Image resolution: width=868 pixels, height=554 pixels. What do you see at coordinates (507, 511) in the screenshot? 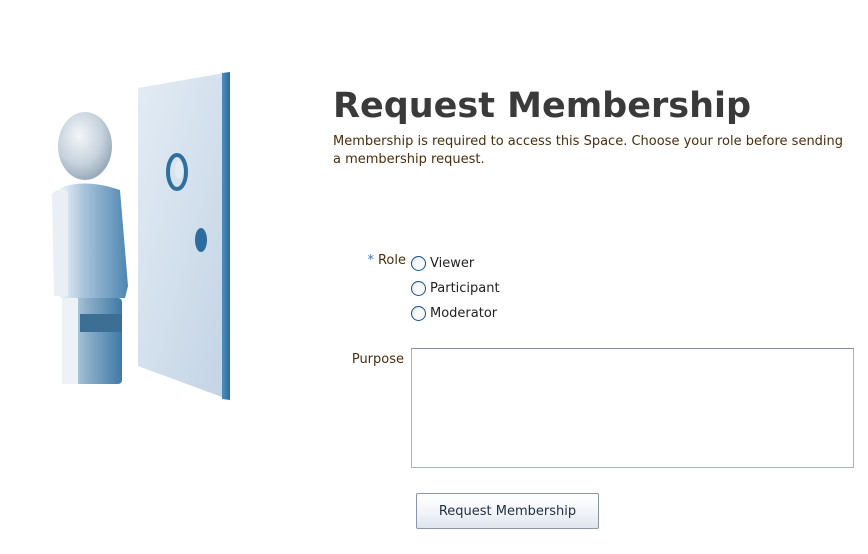
I see `request-membership-button: Request Membership` at bounding box center [507, 511].